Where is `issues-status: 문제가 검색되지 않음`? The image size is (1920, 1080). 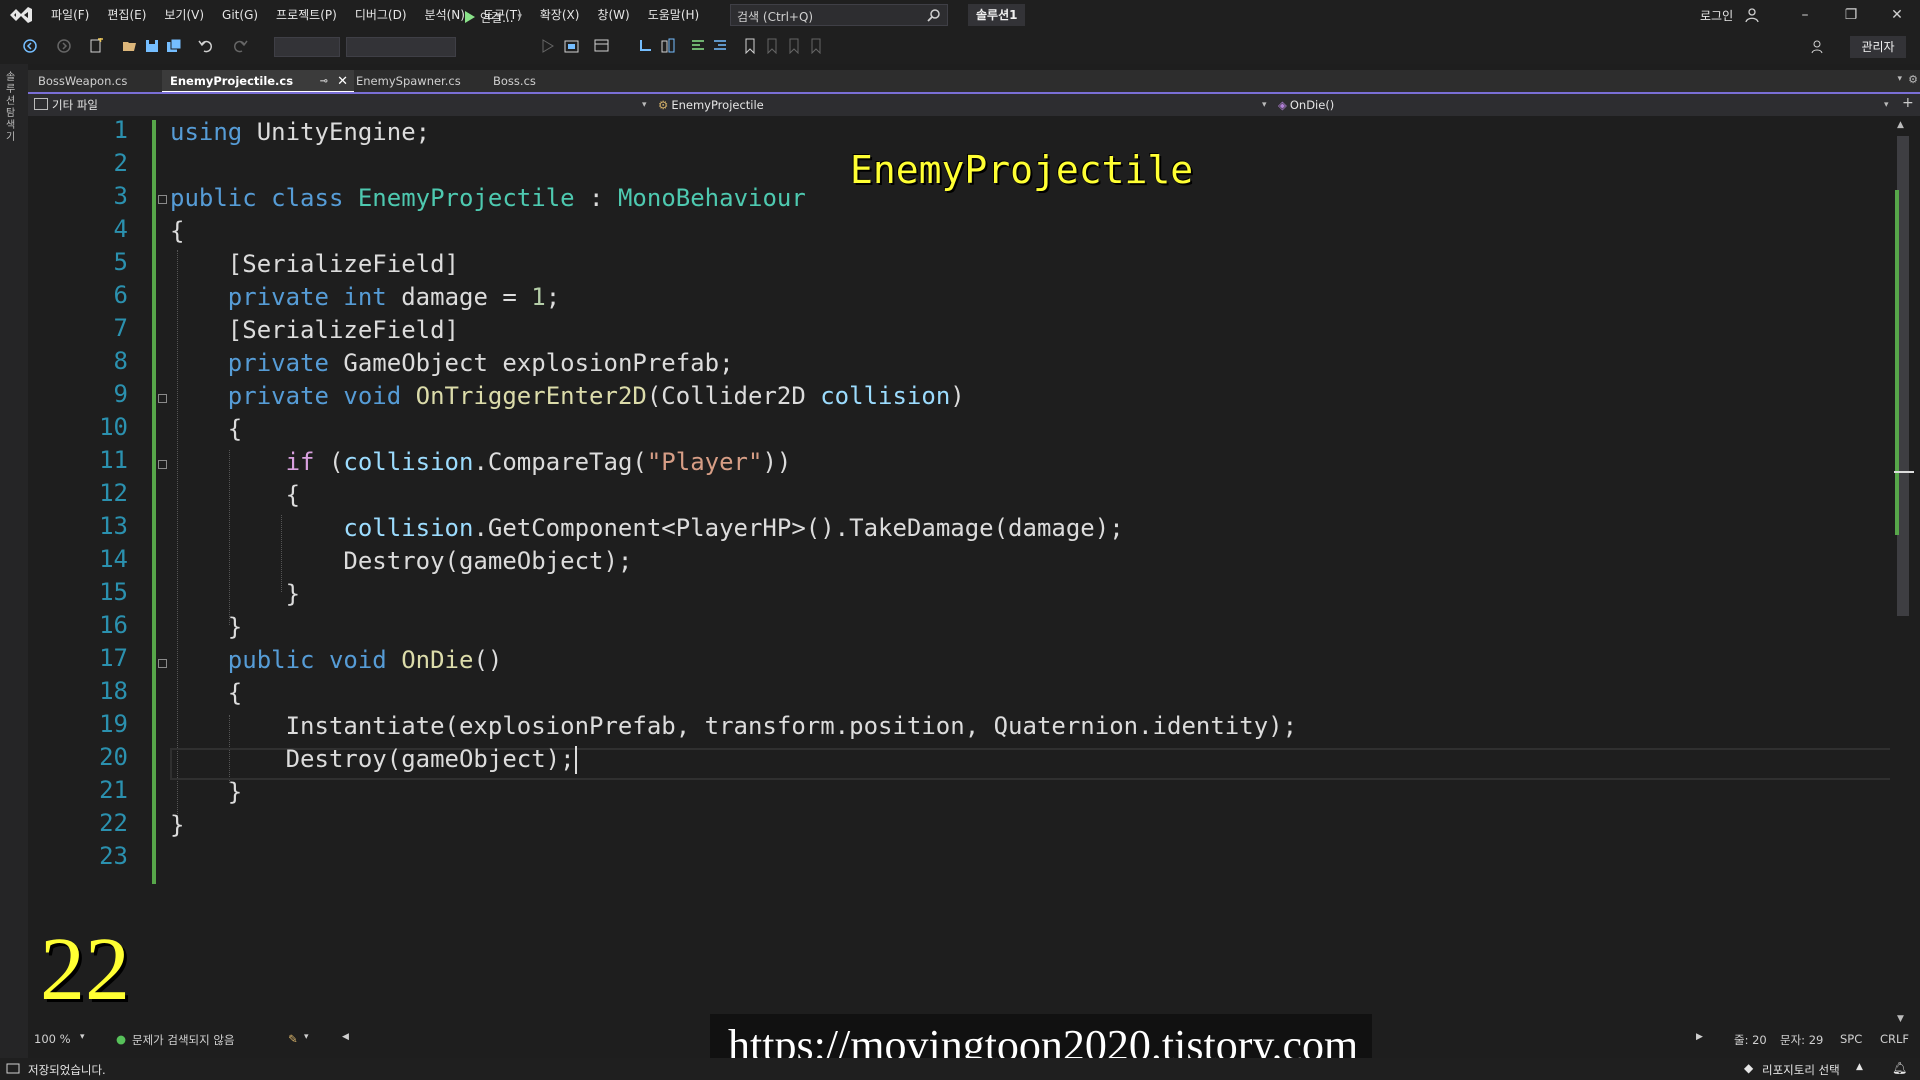
issues-status: 문제가 검색되지 않음 is located at coordinates (183, 1040).